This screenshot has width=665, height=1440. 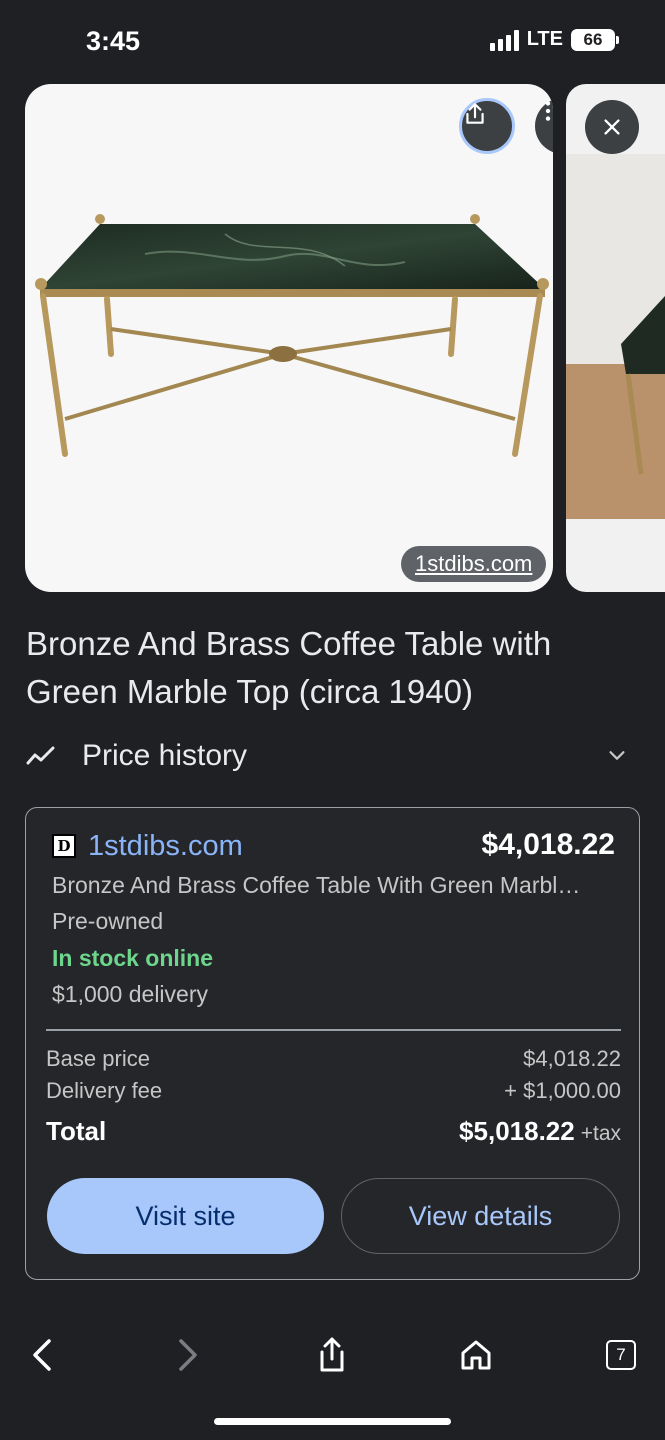 What do you see at coordinates (562, 1090) in the screenshot?
I see `delivery-fee-value: + $1,000.00` at bounding box center [562, 1090].